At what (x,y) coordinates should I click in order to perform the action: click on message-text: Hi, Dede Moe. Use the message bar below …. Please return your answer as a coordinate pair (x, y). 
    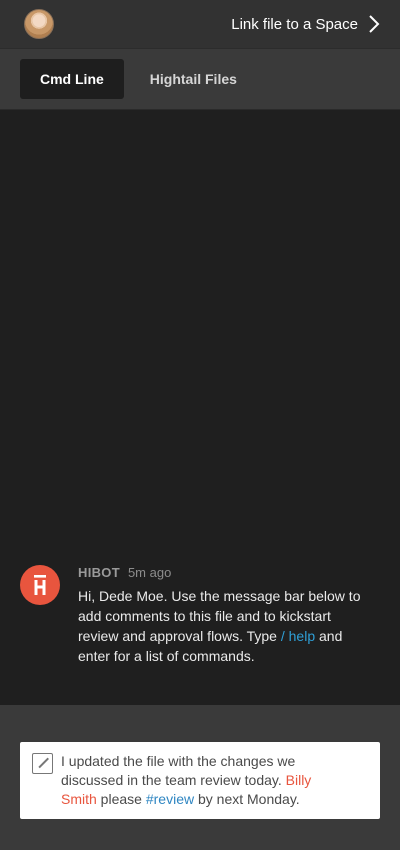
    Looking at the image, I should click on (224, 626).